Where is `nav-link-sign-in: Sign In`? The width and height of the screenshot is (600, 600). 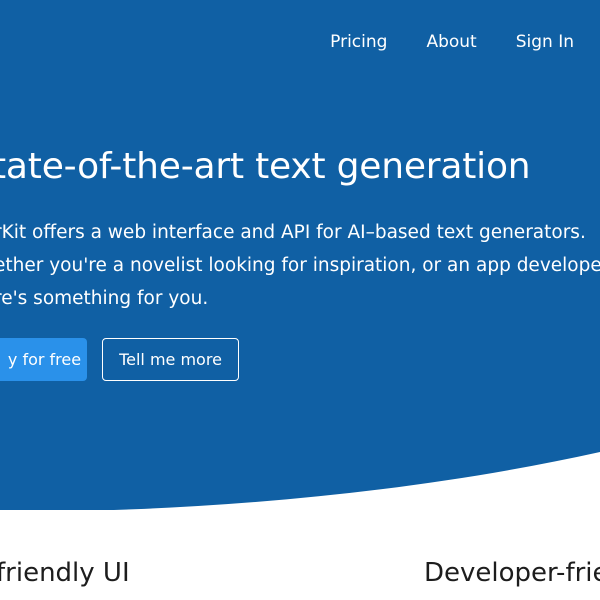
nav-link-sign-in: Sign In is located at coordinates (545, 42).